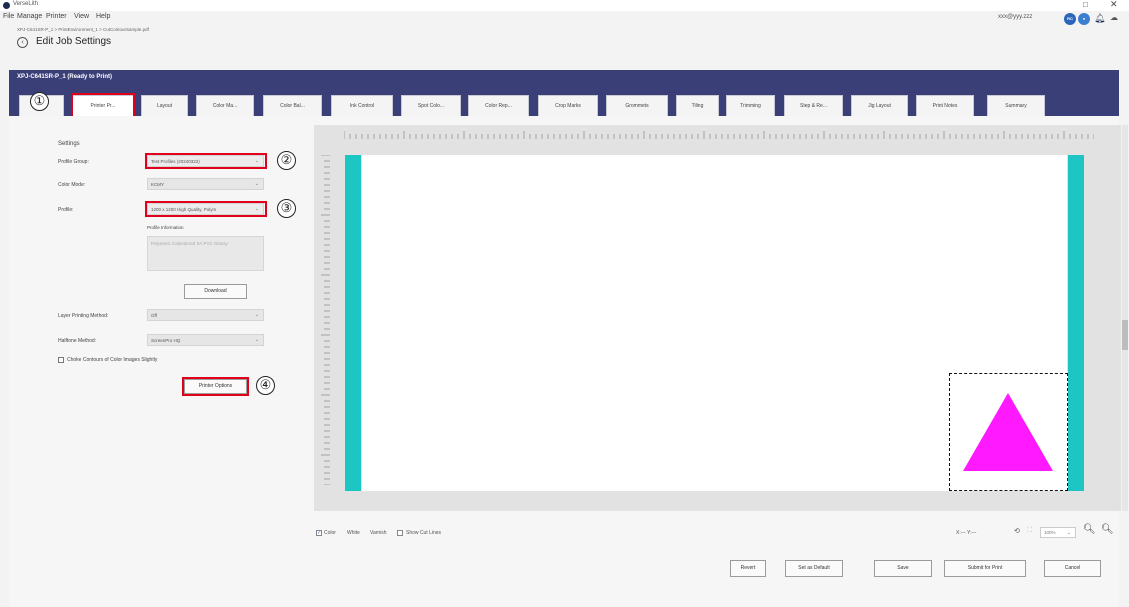  Describe the element at coordinates (750, 105) in the screenshot. I see `tab-trimming: Trimming` at that location.